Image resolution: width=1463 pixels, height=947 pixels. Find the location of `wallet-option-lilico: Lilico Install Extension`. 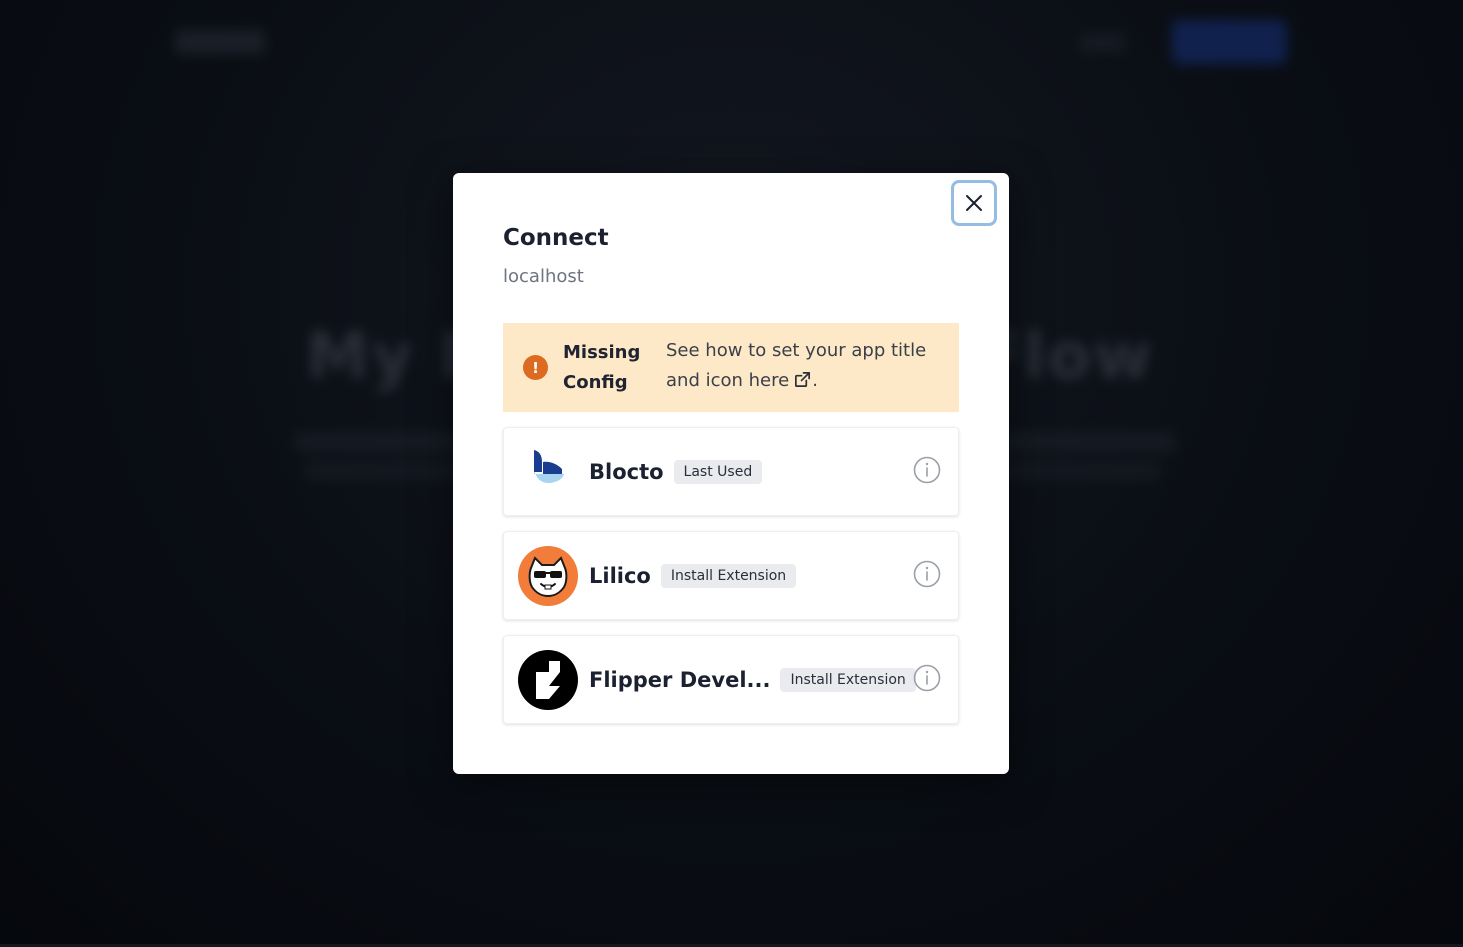

wallet-option-lilico: Lilico Install Extension is located at coordinates (731, 575).